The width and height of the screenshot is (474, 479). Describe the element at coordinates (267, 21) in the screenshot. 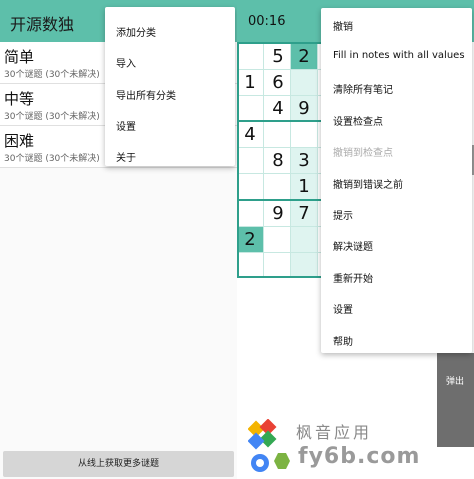

I see `game-timer: 00:16` at that location.